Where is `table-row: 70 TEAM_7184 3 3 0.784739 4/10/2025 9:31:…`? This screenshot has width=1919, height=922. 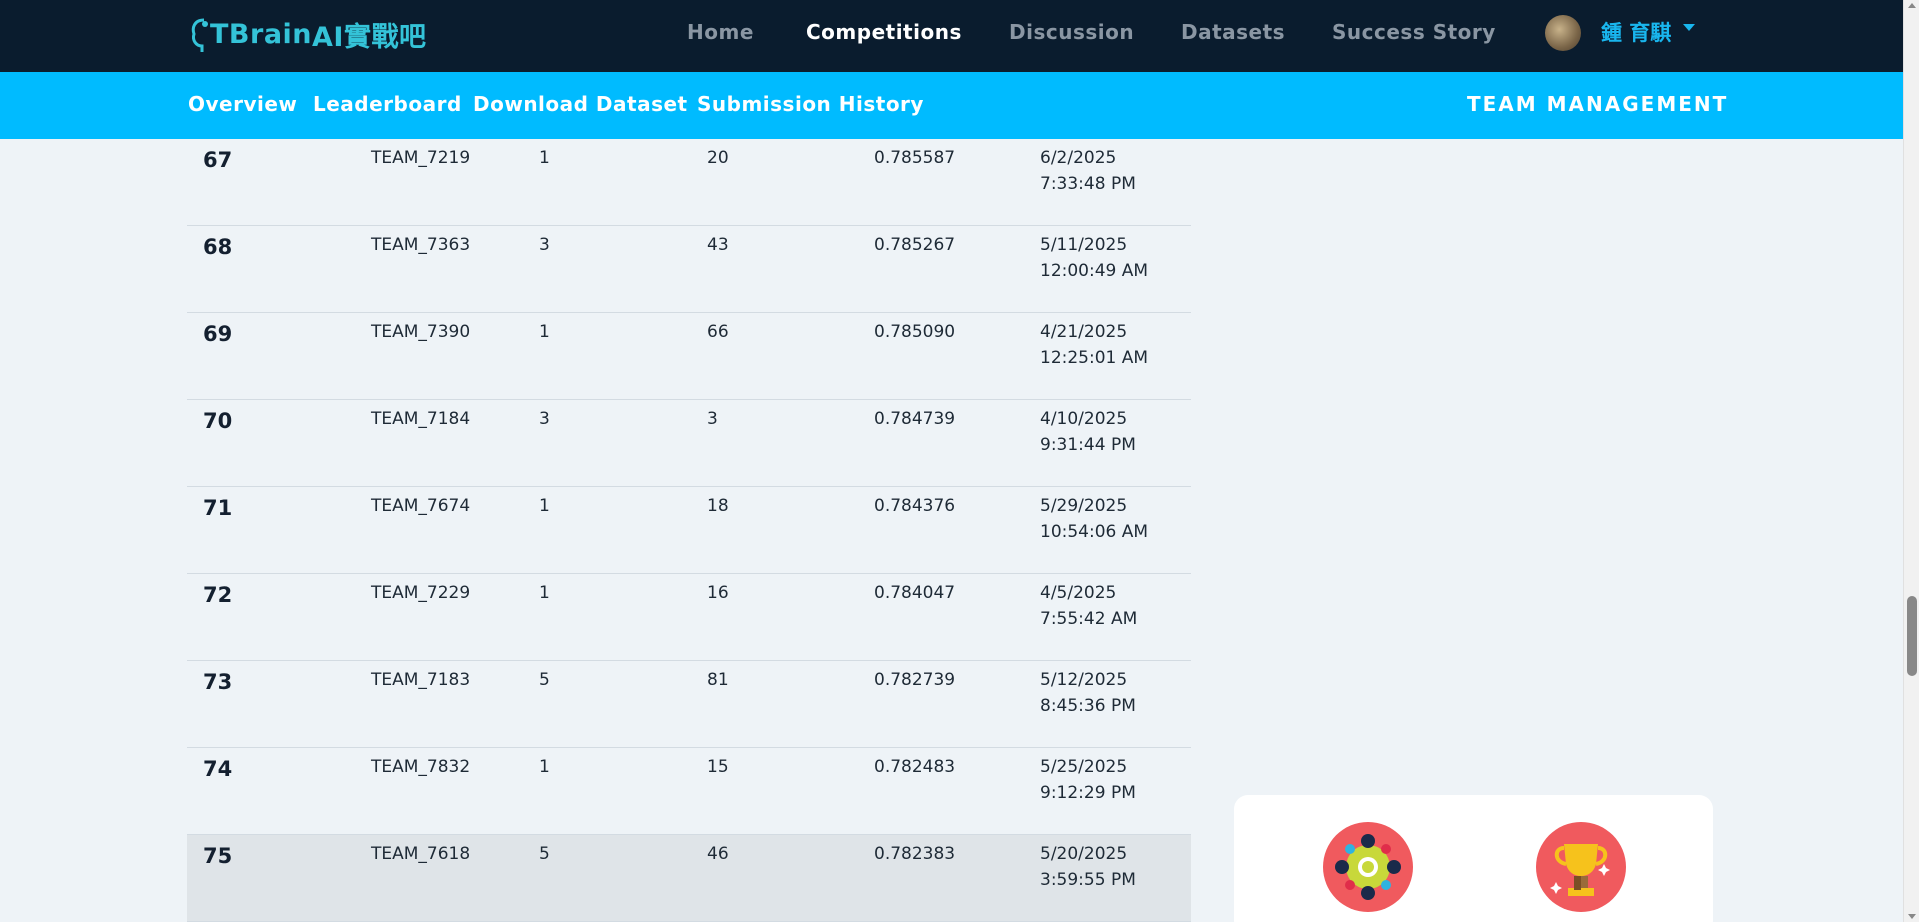 table-row: 70 TEAM_7184 3 3 0.784739 4/10/2025 9:31:… is located at coordinates (689, 443).